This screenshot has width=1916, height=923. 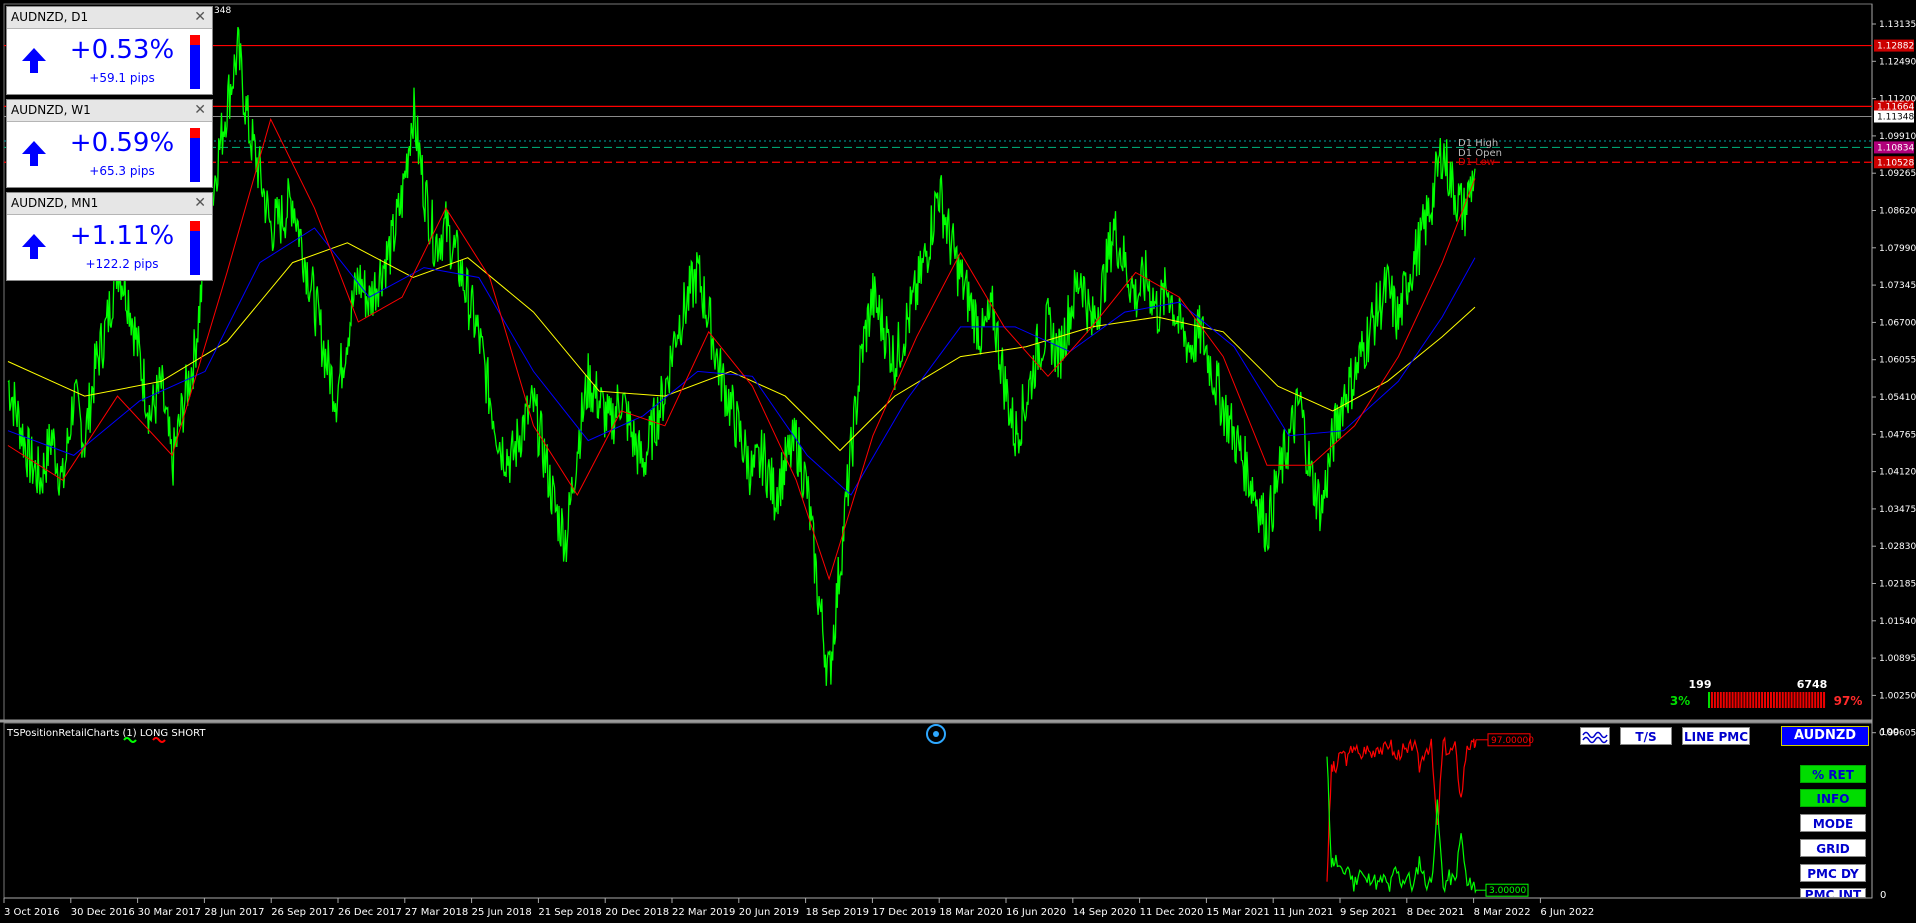 What do you see at coordinates (50, 17) in the screenshot?
I see `panel-title-text: AUDNZD, D1` at bounding box center [50, 17].